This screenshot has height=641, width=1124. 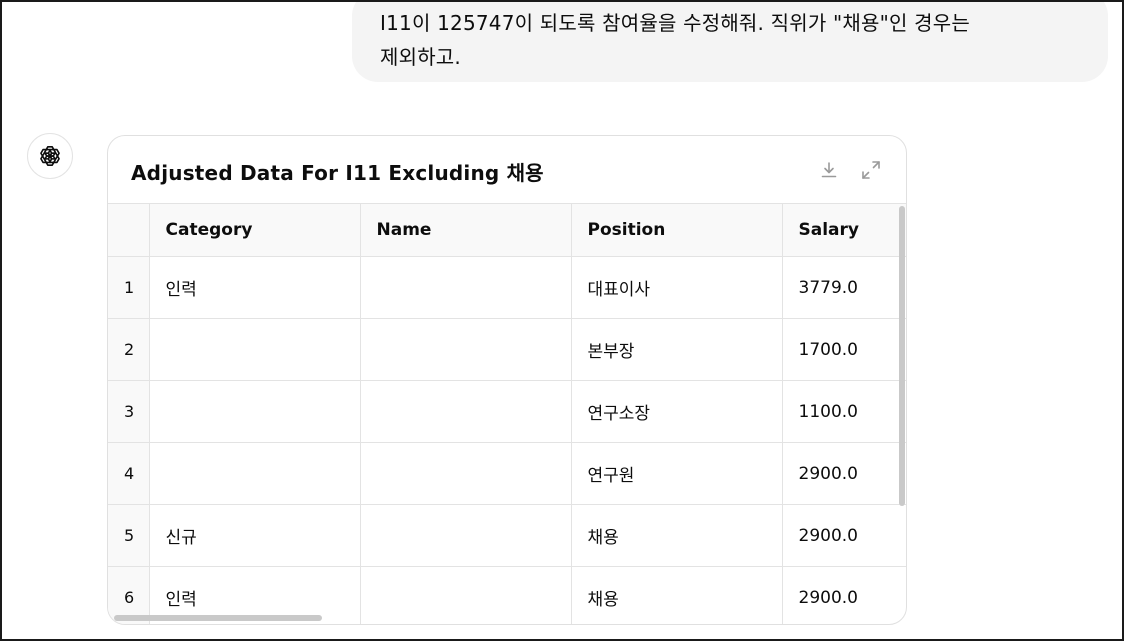 I want to click on download-icon, so click(x=829, y=170).